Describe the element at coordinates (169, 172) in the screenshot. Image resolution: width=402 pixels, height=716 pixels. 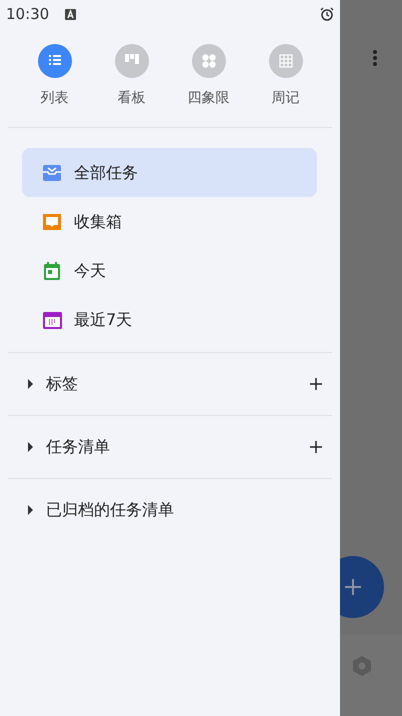
I see `smart-list-item: 全部任务` at that location.